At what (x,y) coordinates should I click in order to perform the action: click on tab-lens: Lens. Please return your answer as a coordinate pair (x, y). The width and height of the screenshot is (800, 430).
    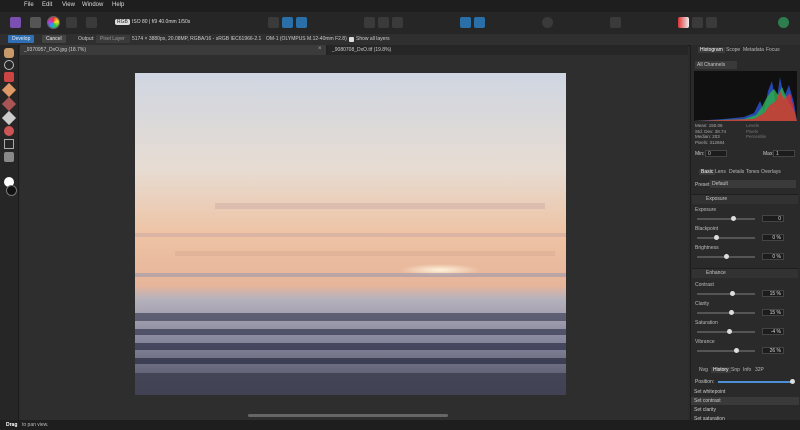
    Looking at the image, I should click on (720, 172).